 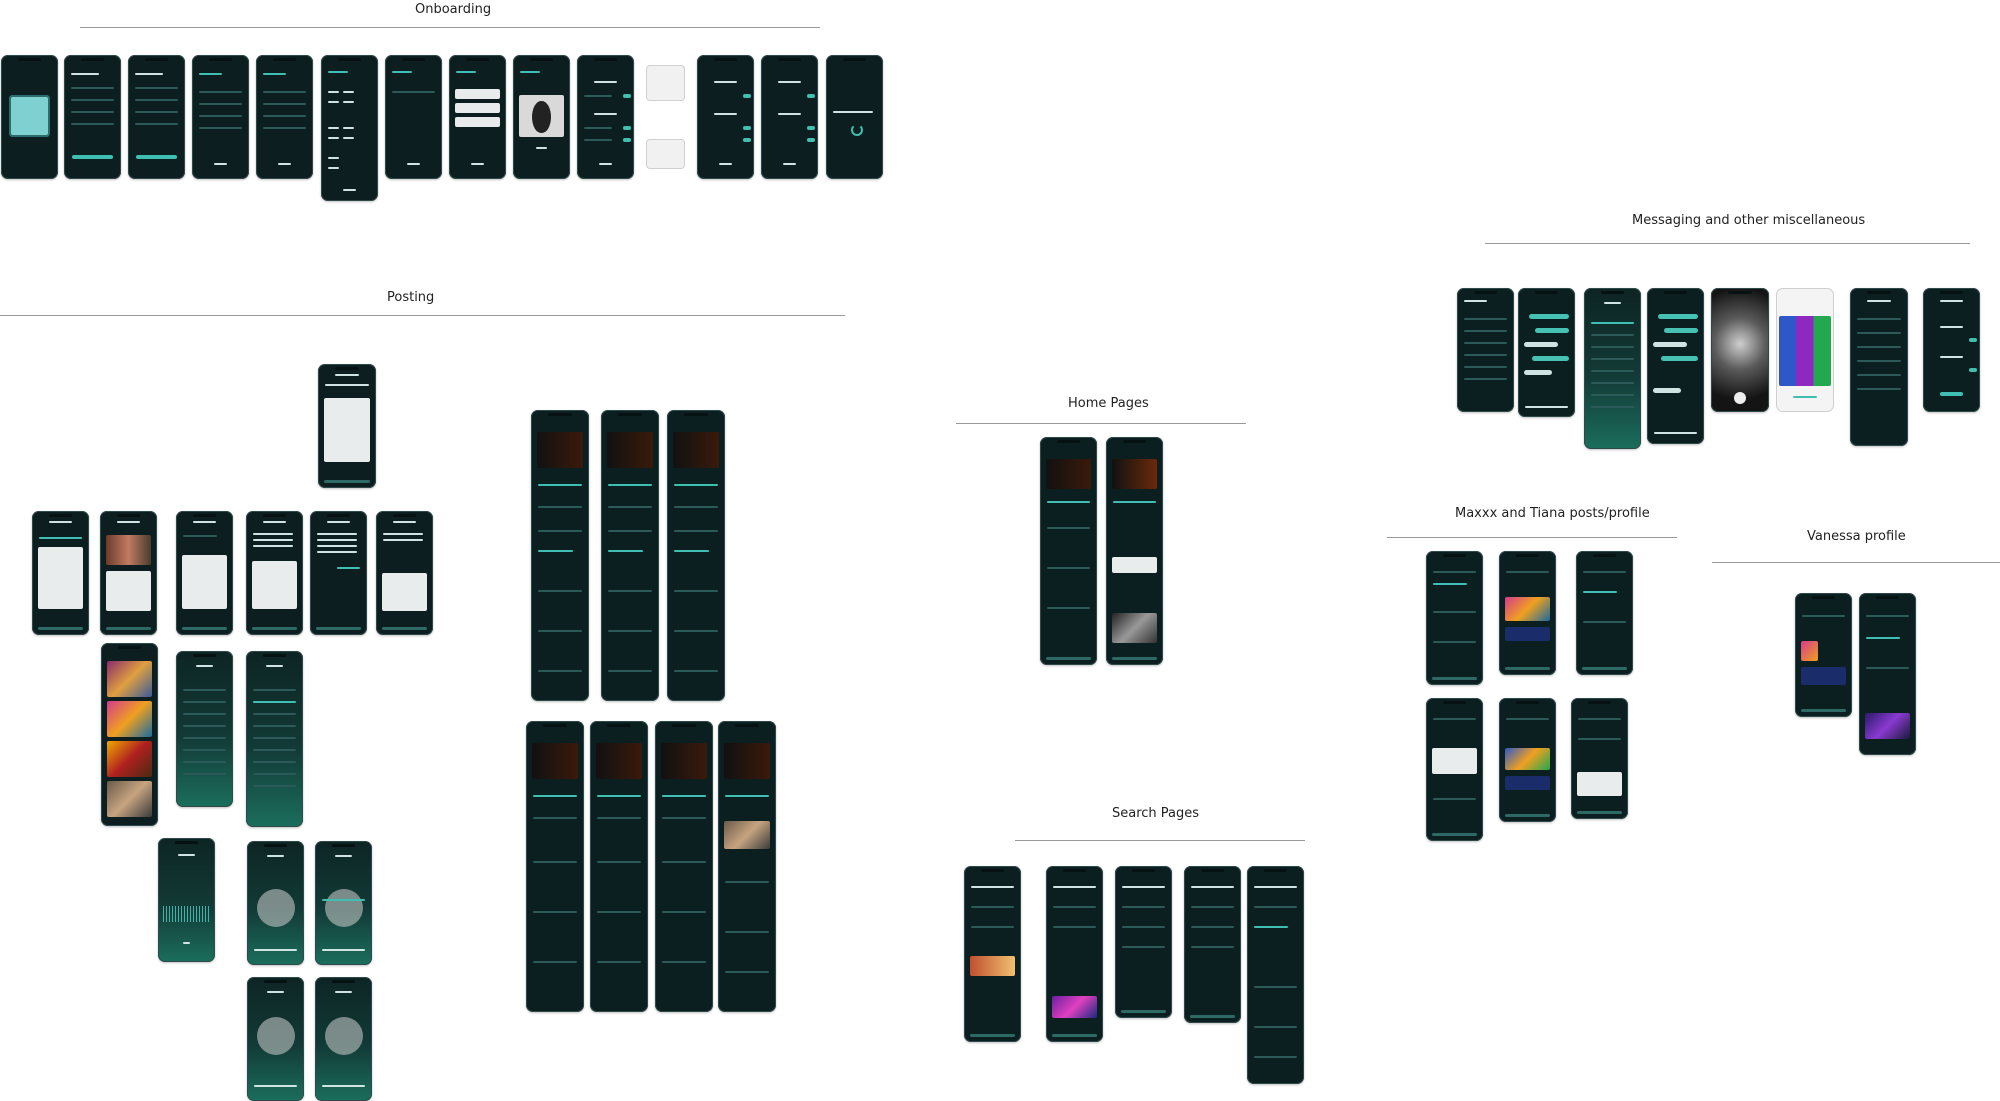 What do you see at coordinates (343, 1039) in the screenshot?
I see `lyrics-zoom-selected-screen` at bounding box center [343, 1039].